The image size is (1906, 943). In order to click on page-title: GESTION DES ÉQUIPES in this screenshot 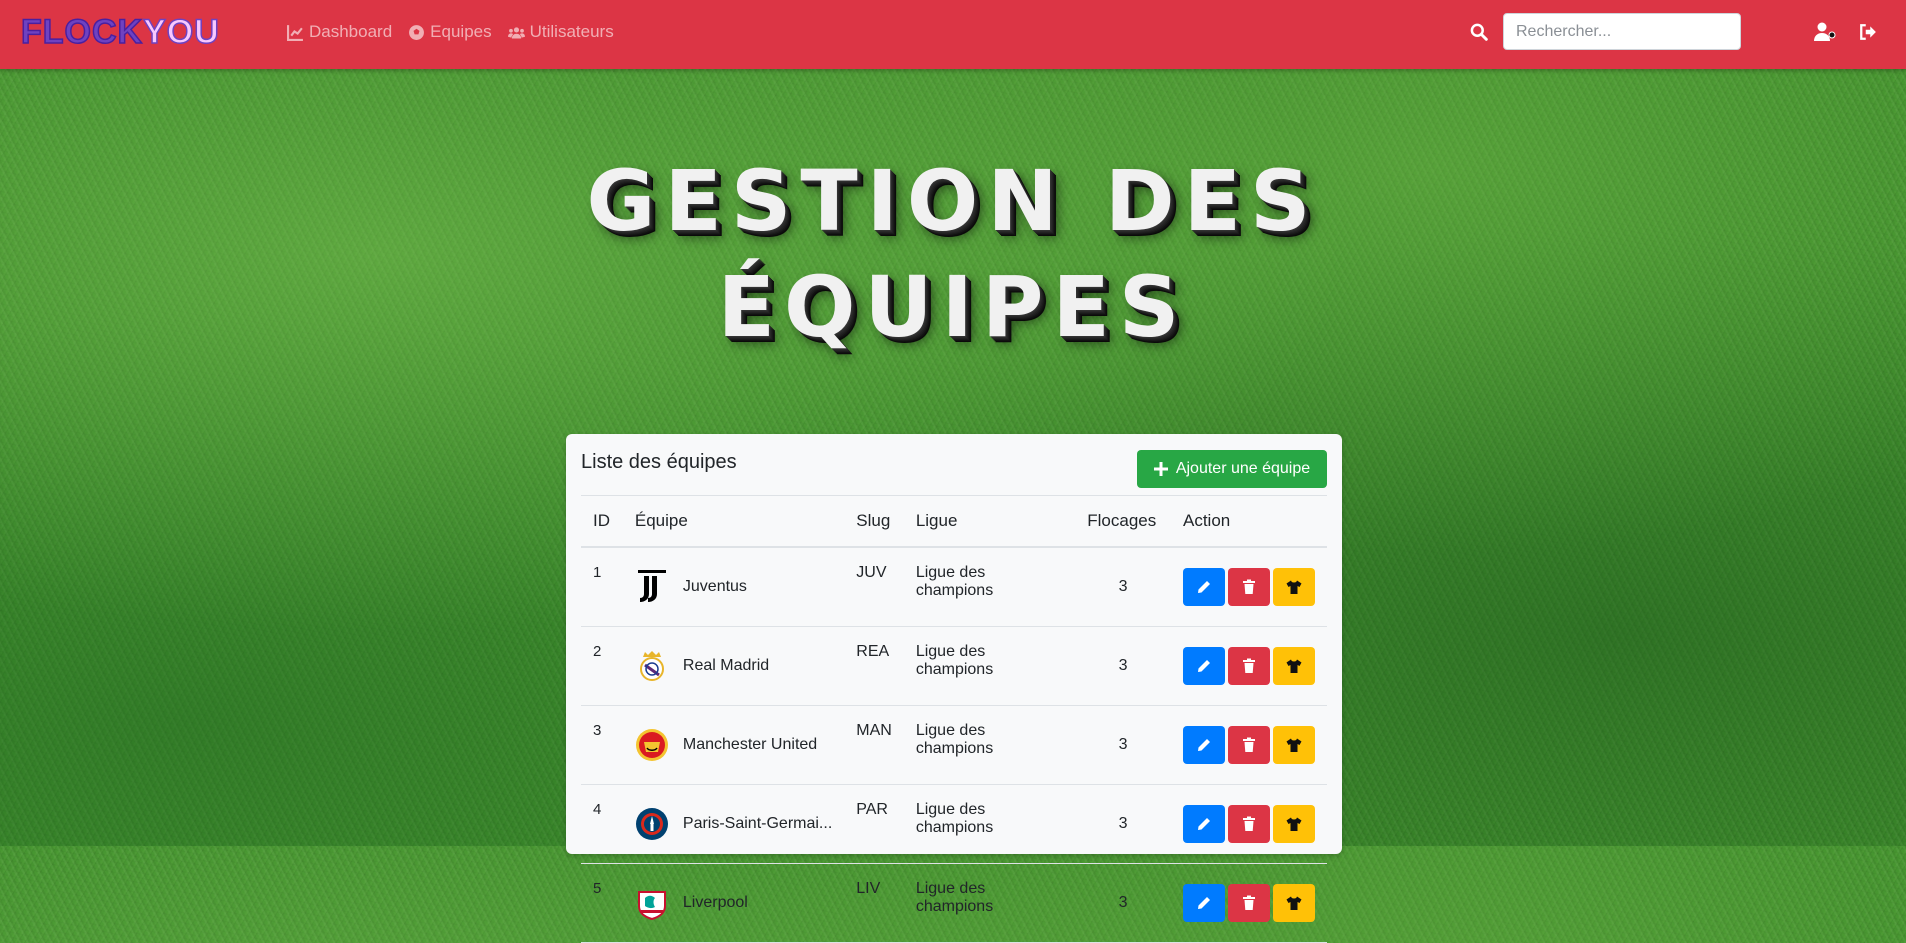, I will do `click(953, 254)`.